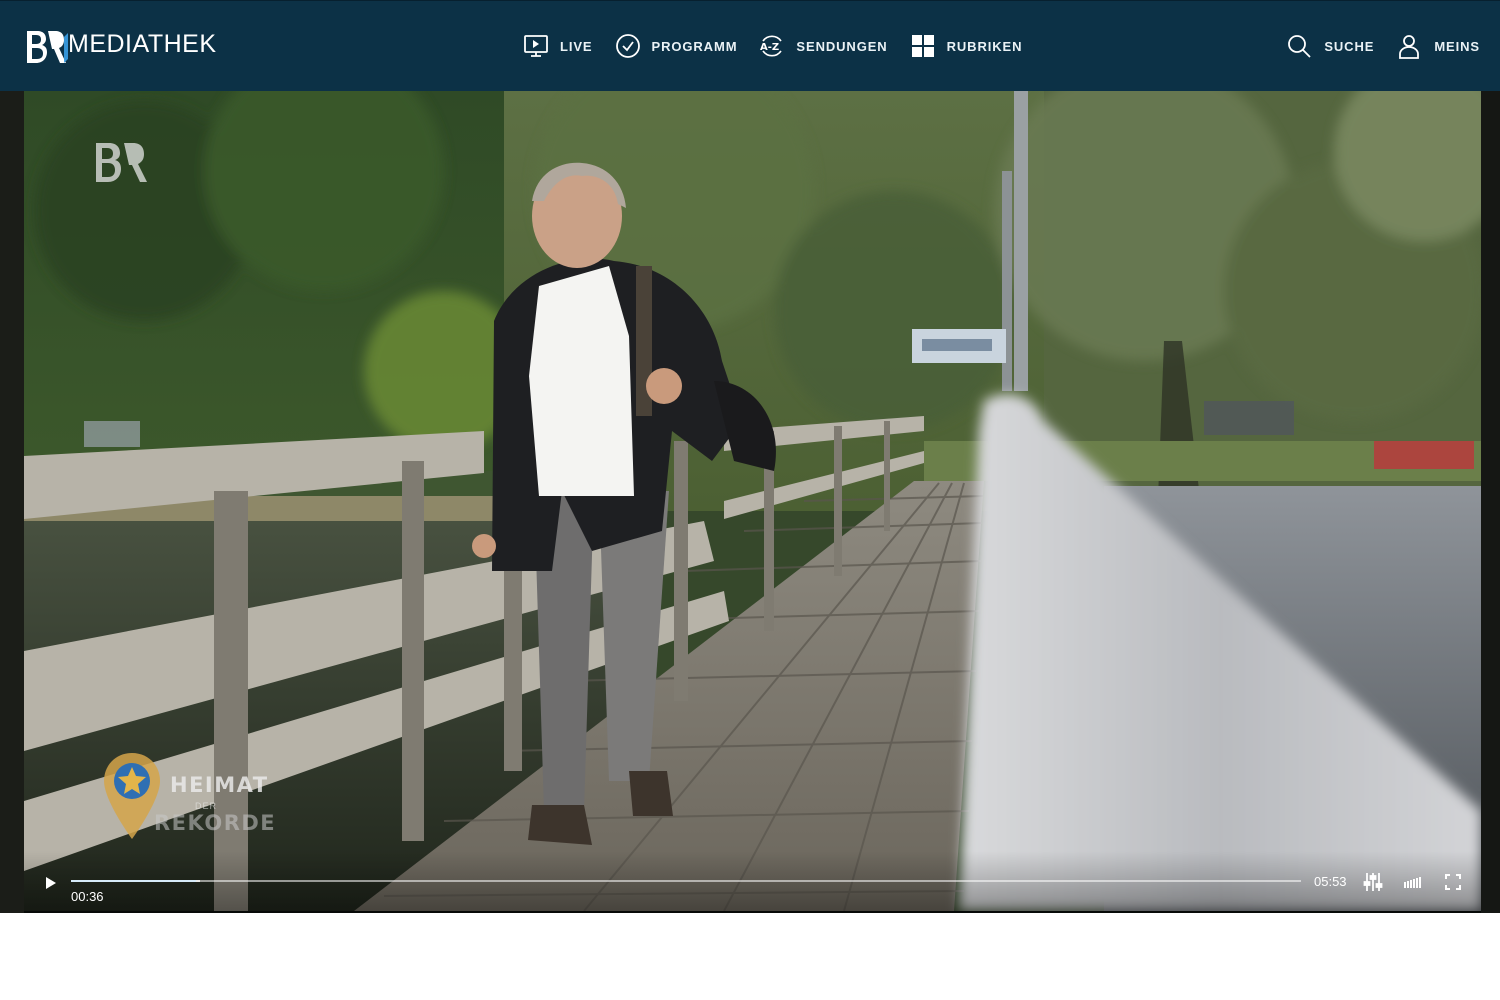 This screenshot has width=1500, height=1000. I want to click on a-z-icon: A-Z, so click(771, 46).